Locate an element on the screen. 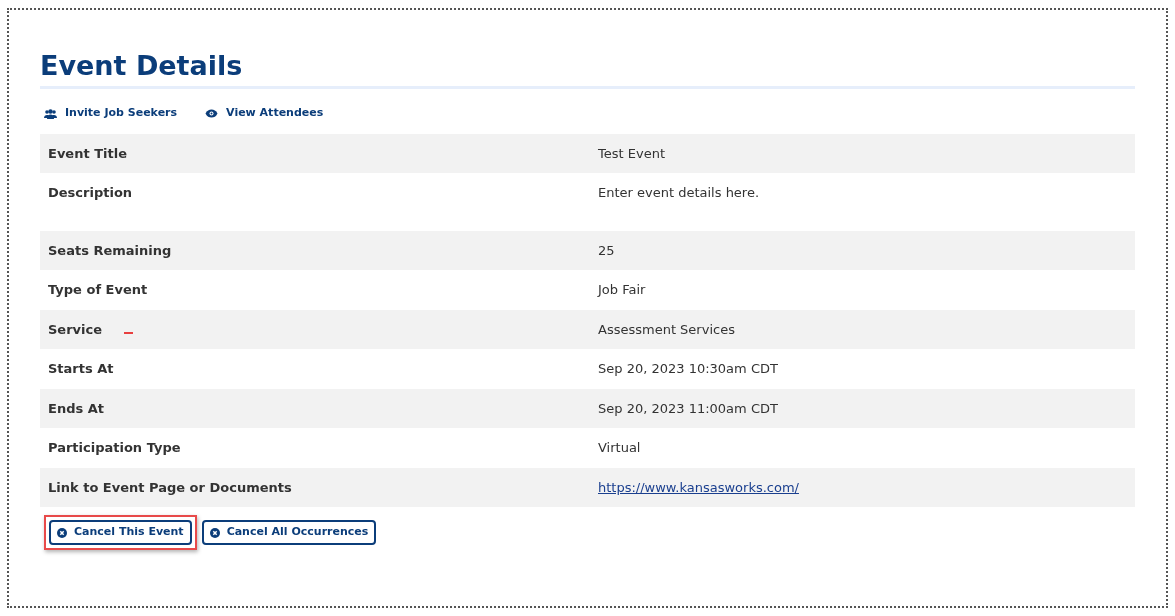  field-label: Link to Event Page or Documents is located at coordinates (170, 487).